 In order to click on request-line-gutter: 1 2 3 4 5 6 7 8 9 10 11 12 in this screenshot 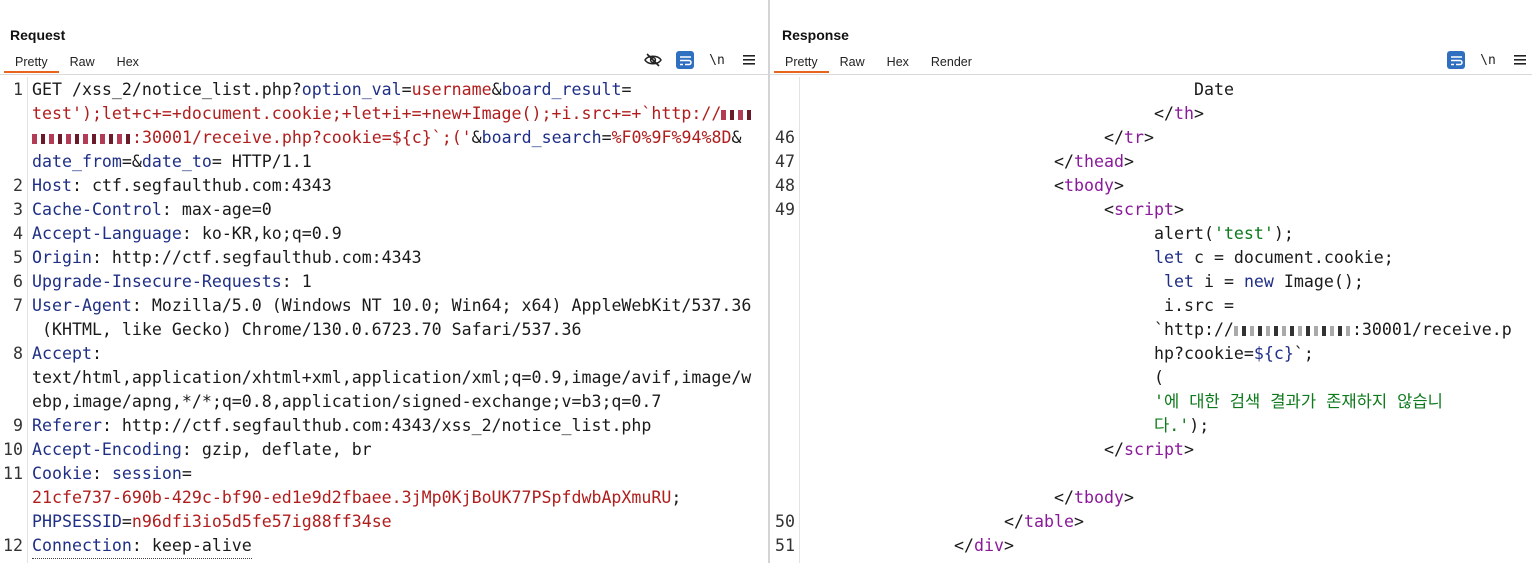, I will do `click(14, 320)`.